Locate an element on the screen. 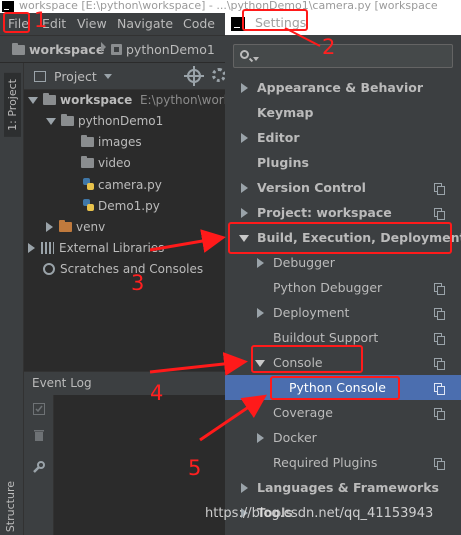 The height and width of the screenshot is (535, 461). scratches-icon is located at coordinates (49, 269).